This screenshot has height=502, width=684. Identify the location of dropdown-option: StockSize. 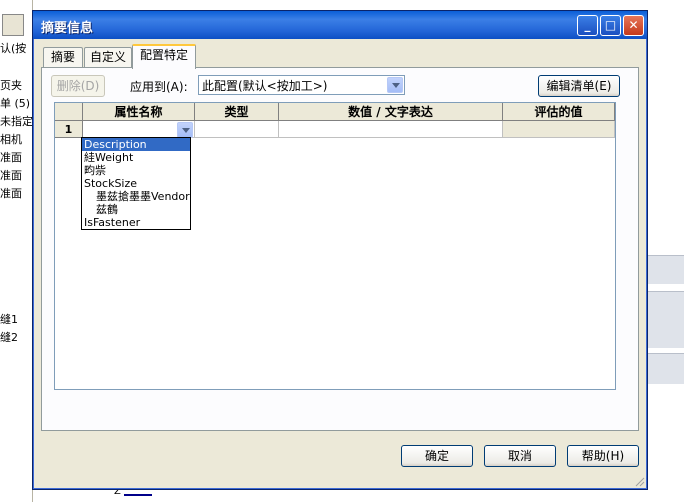
(136, 183).